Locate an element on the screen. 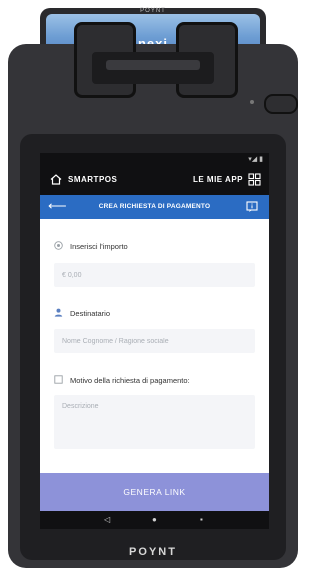  device-brand: POYNT is located at coordinates (153, 552).